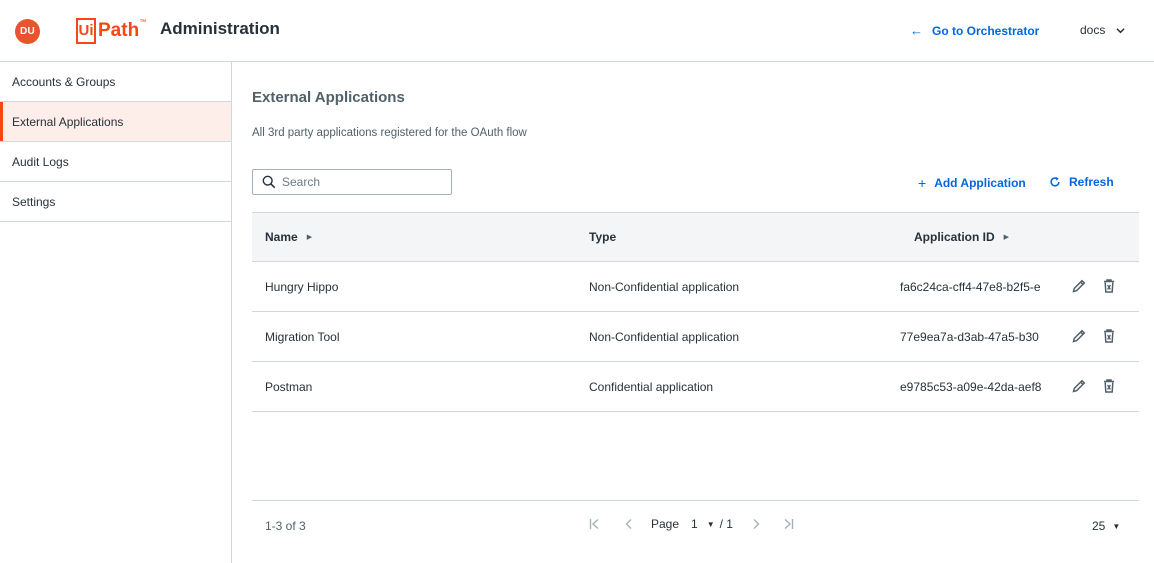 This screenshot has width=1154, height=563. I want to click on column-header-application-id: Application ID ▶, so click(961, 237).